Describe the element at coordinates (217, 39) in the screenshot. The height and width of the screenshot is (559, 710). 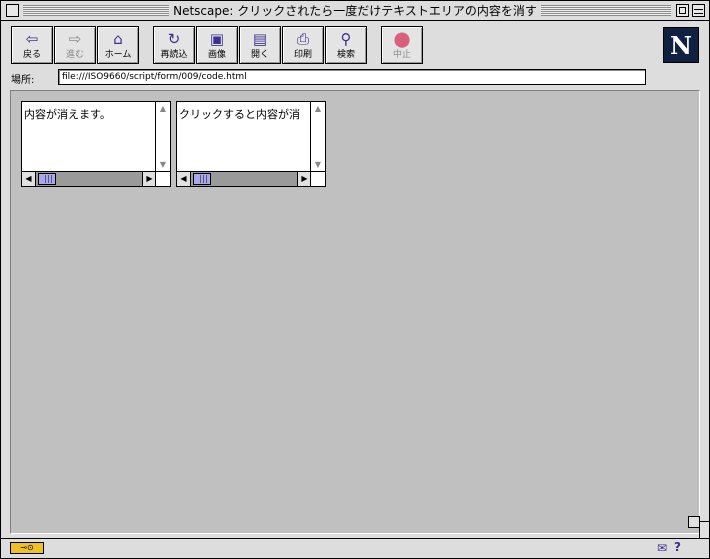
I see `images-icon: ▣` at that location.